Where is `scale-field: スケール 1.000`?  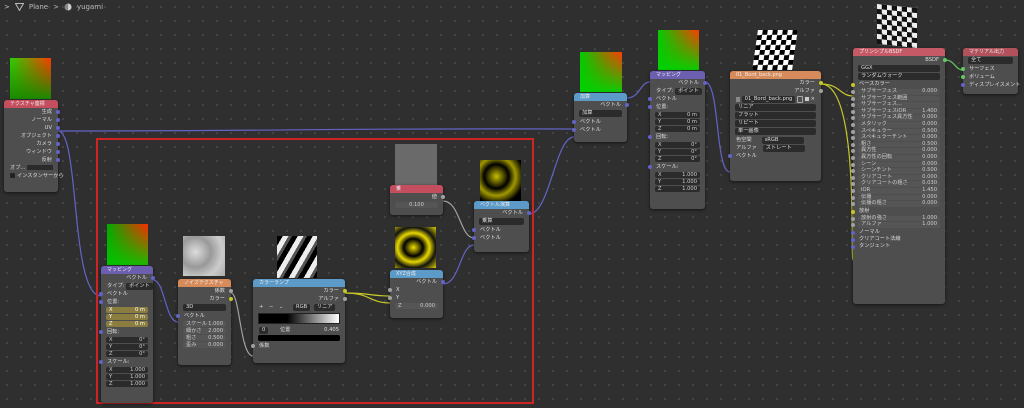
scale-field: スケール 1.000 is located at coordinates (204, 324).